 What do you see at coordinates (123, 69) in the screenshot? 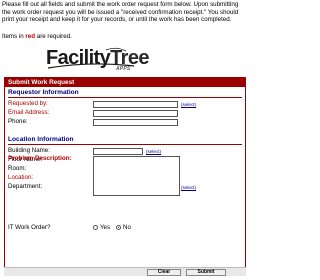
I see `logo-apps: APPS` at bounding box center [123, 69].